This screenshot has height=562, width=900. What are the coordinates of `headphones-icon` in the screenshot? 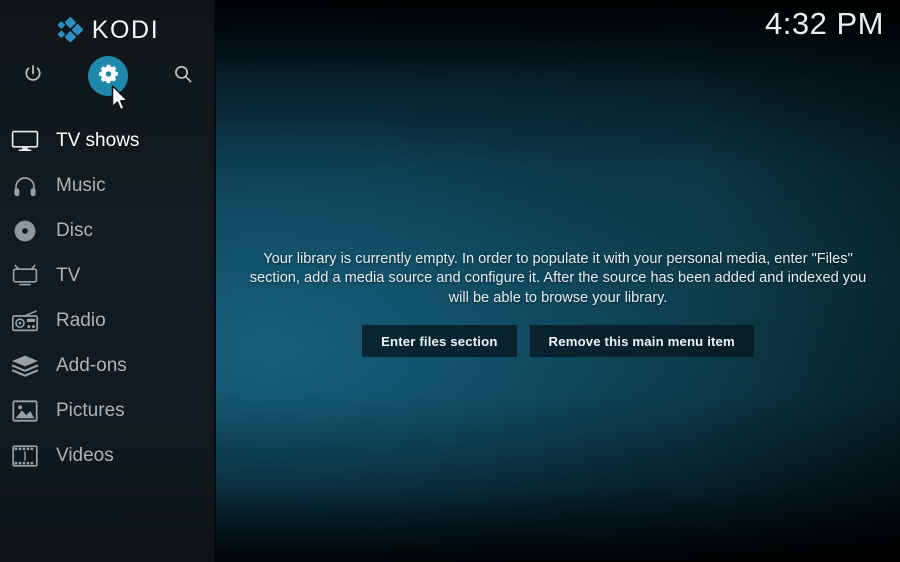 It's located at (25, 186).